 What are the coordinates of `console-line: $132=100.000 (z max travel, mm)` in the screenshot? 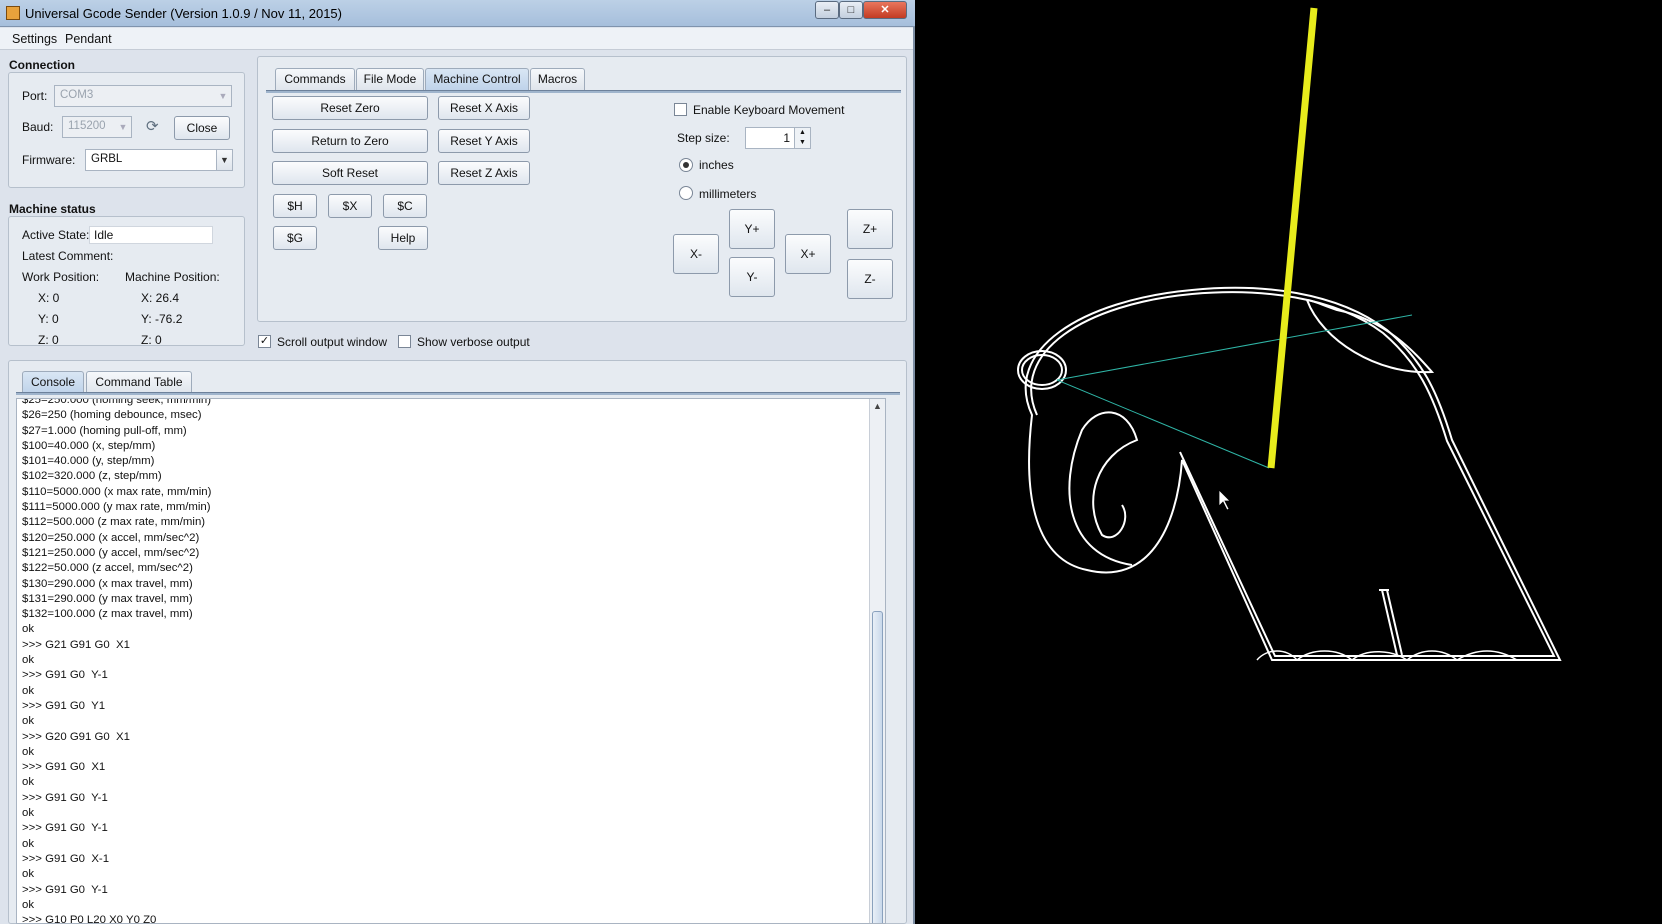 It's located at (107, 614).